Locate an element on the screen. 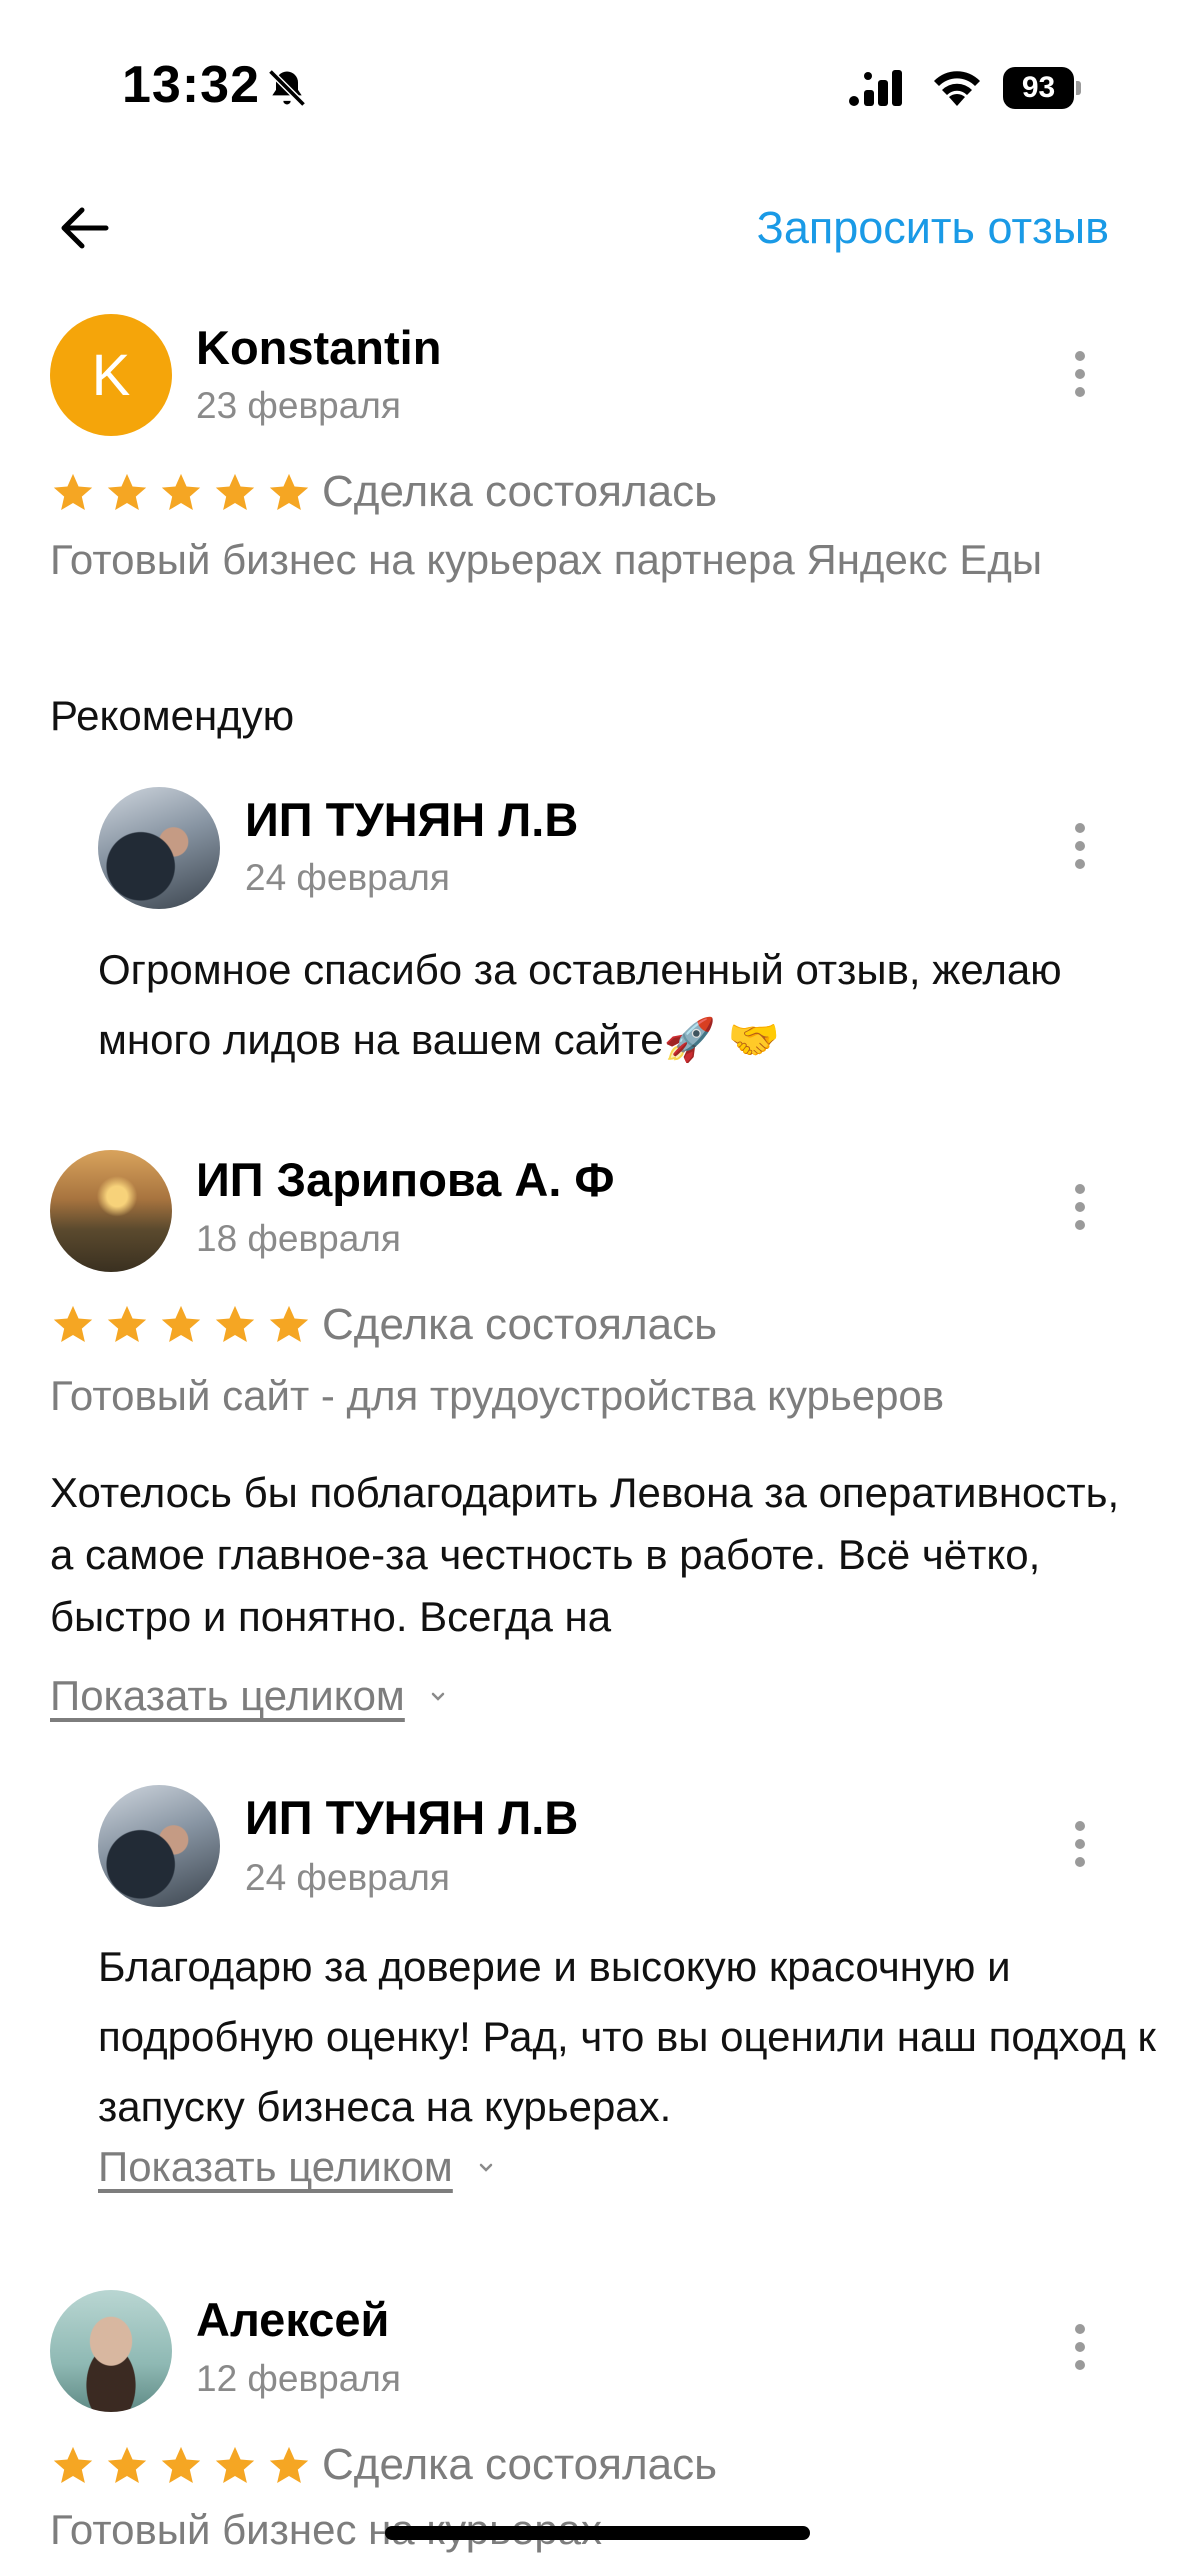 Image resolution: width=1179 pixels, height=2556 pixels. battery-level: 93 is located at coordinates (1038, 88).